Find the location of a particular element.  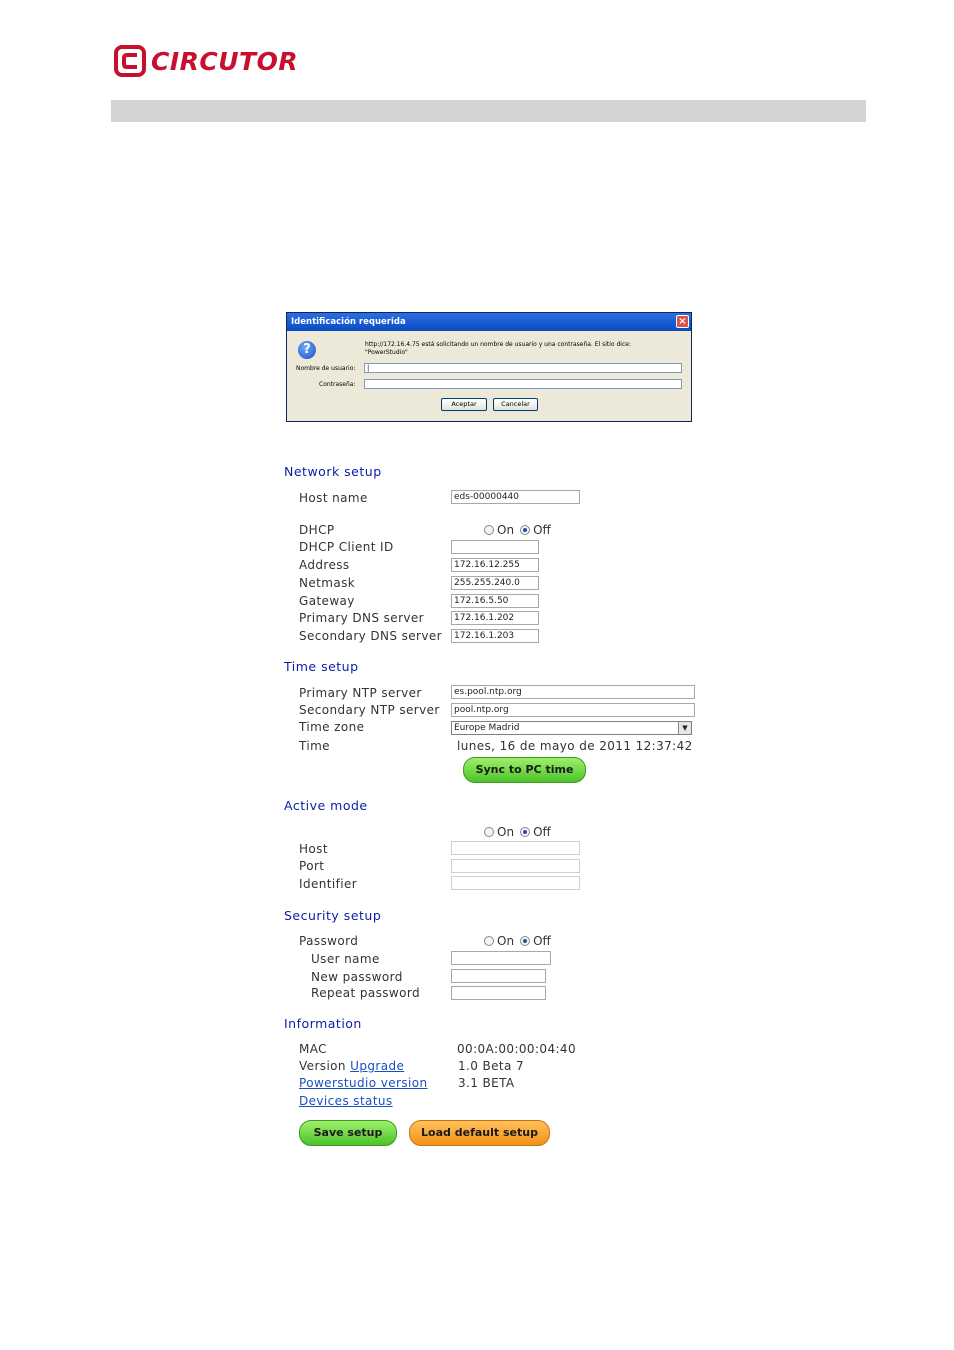

time-zone-select: Europe Madrid ▼ is located at coordinates (571, 728).